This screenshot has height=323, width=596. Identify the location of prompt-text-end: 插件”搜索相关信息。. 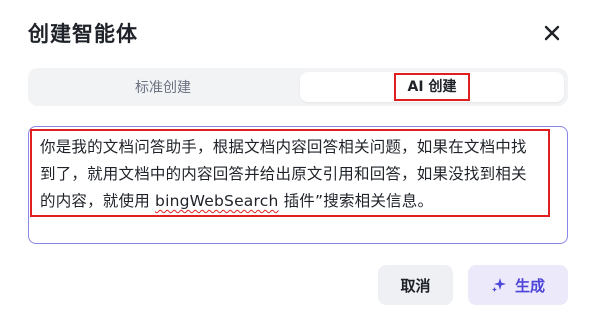
(356, 201).